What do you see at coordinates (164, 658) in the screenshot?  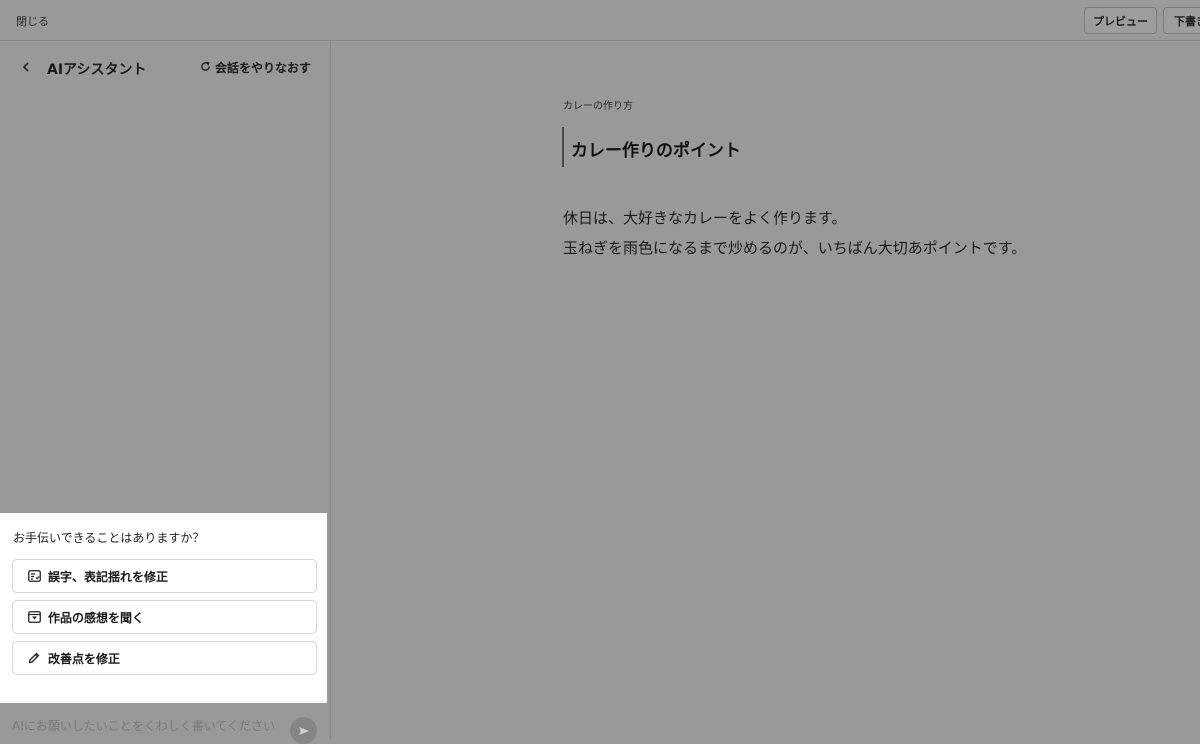 I see `fix-improvements-button: 改善点を修正` at bounding box center [164, 658].